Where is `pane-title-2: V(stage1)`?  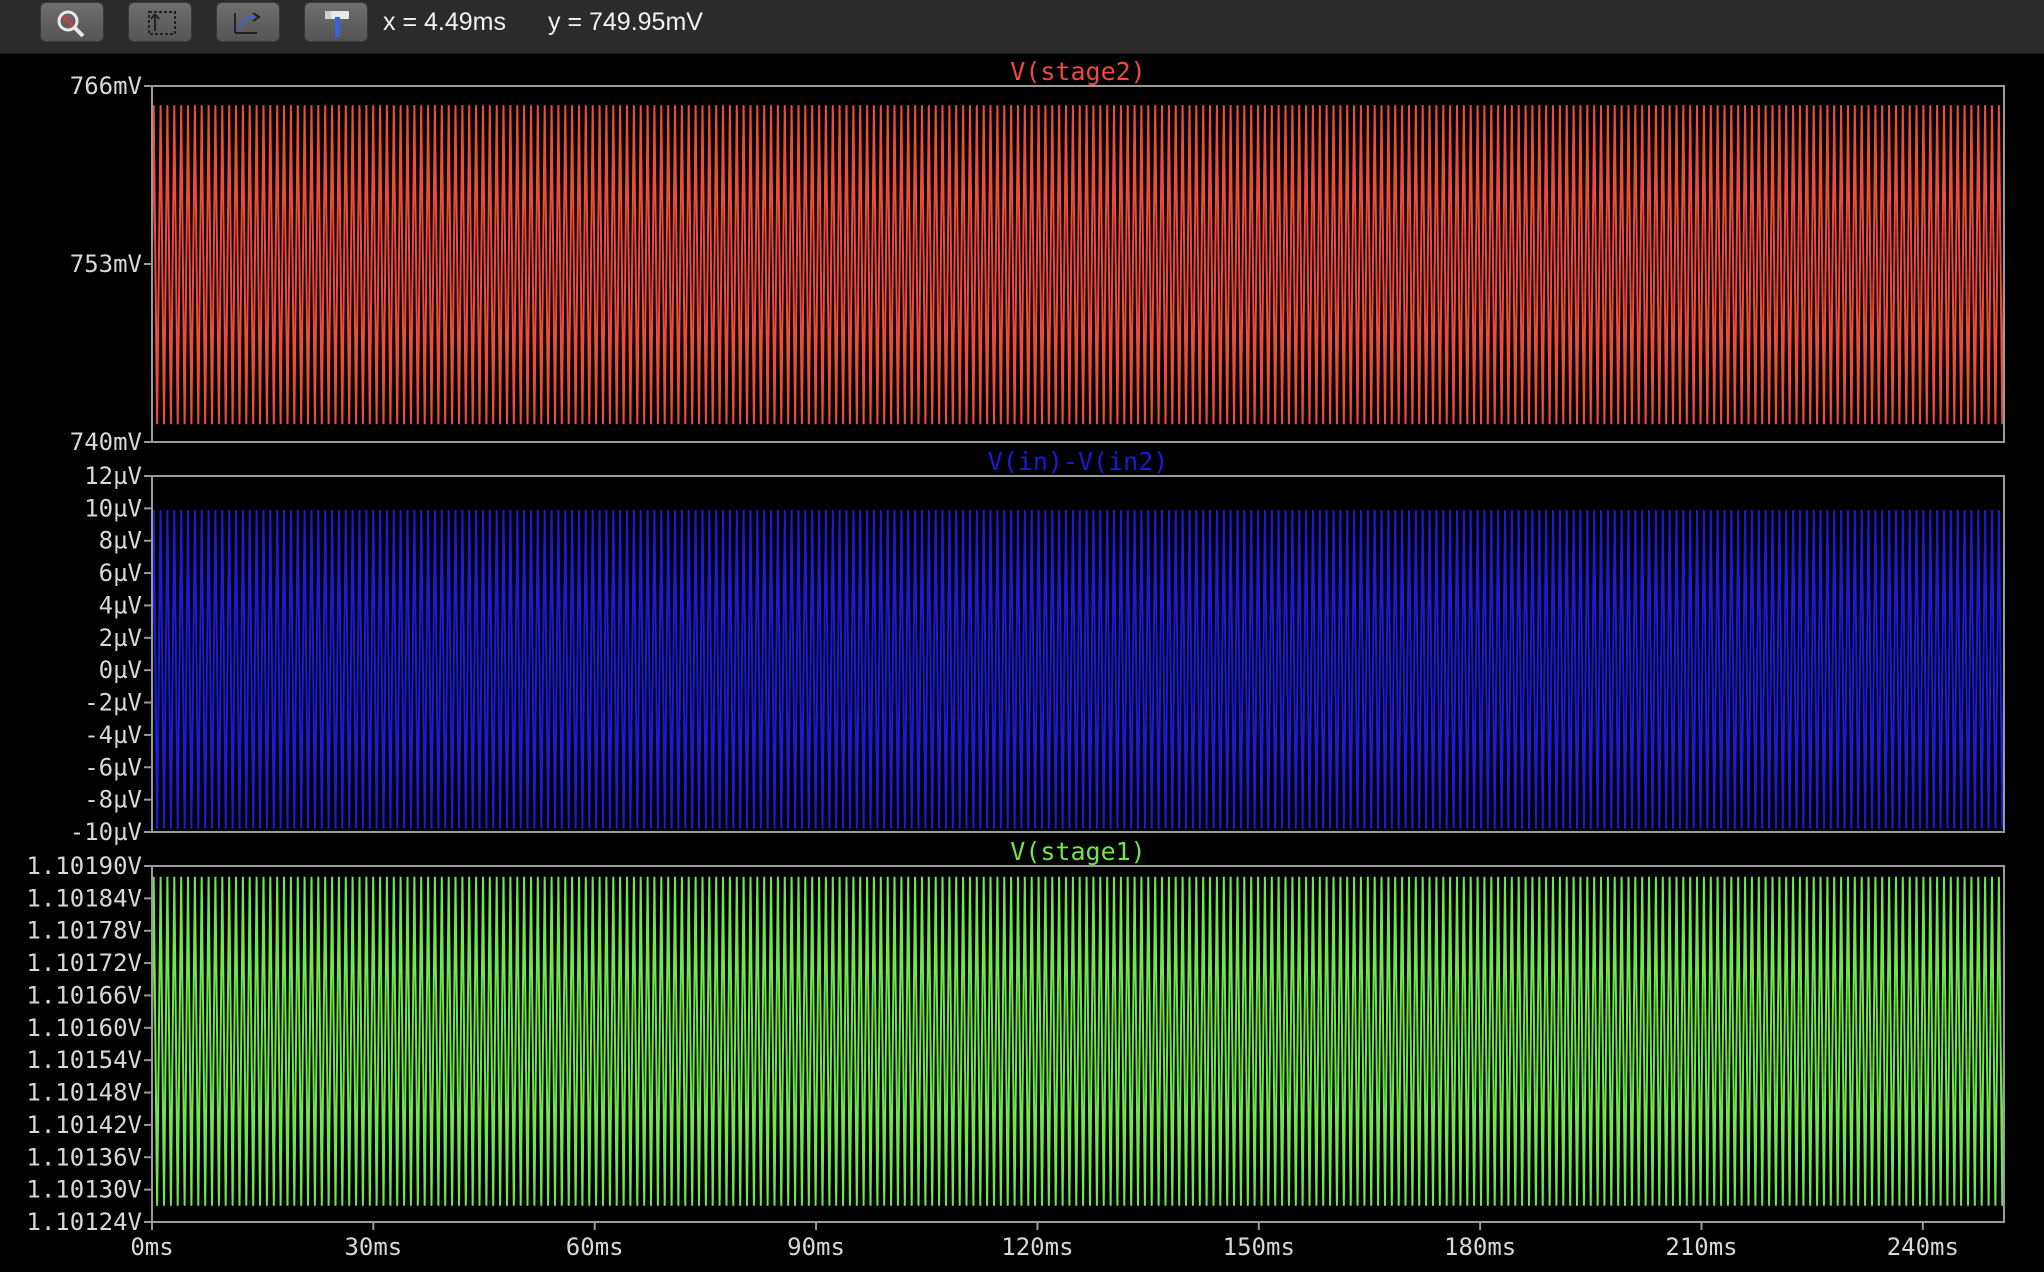
pane-title-2: V(stage1) is located at coordinates (1077, 851).